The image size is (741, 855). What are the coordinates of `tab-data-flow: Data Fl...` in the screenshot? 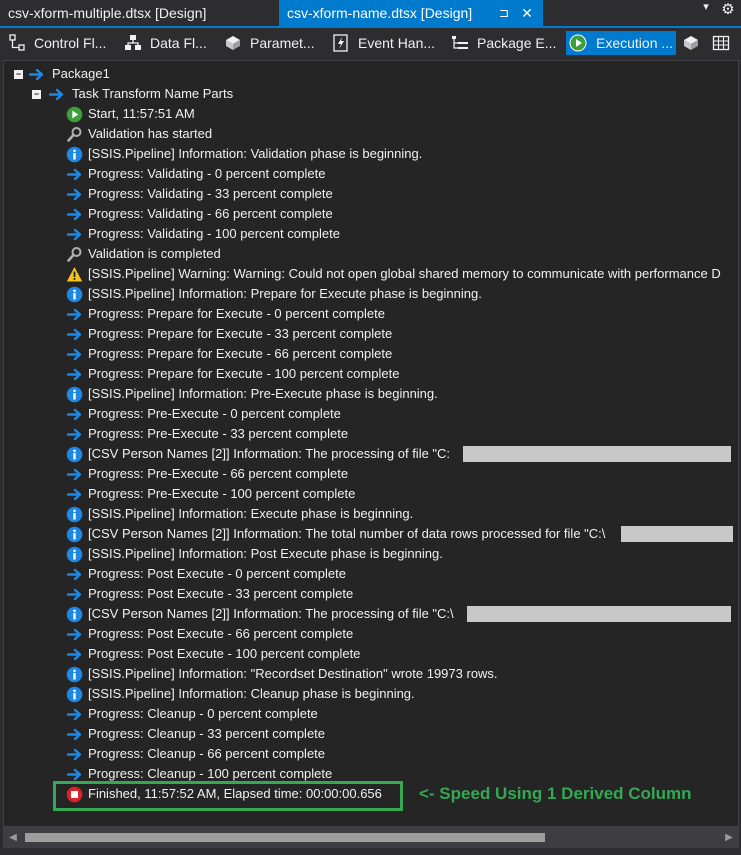 It's located at (170, 43).